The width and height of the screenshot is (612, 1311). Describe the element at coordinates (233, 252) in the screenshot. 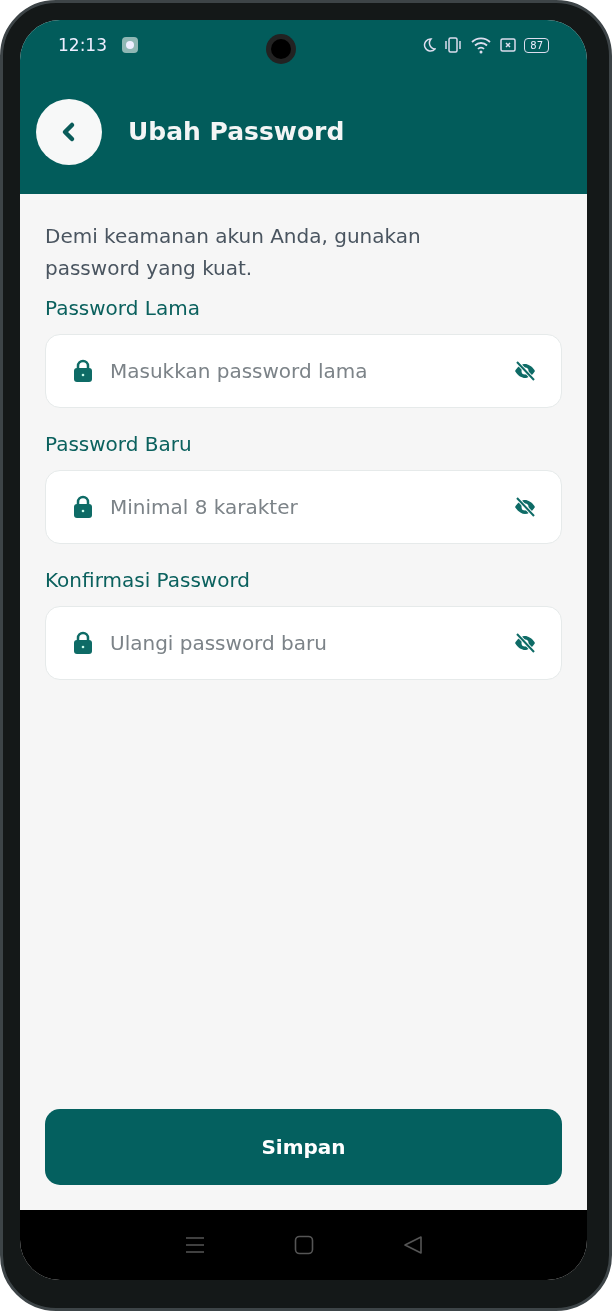

I see `intro-text: Demi keamanan akun Anda, gunakan password yang kuat.` at that location.